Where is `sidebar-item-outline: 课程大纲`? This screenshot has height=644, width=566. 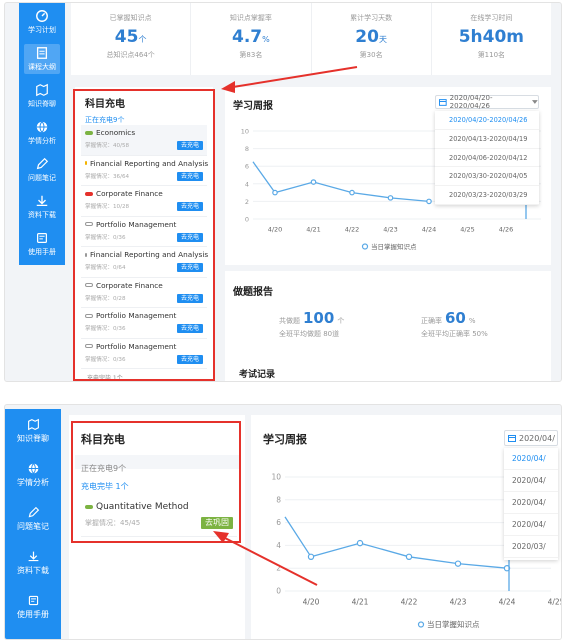
sidebar-item-outline: 课程大纲 is located at coordinates (42, 58).